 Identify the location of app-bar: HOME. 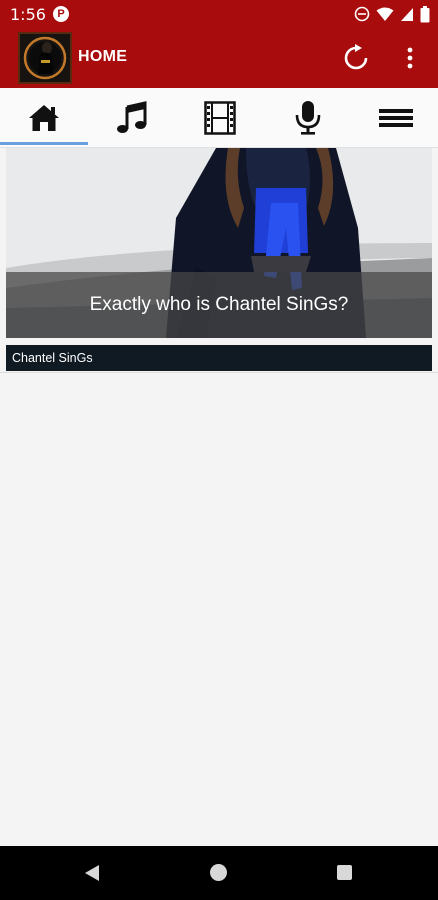
(219, 58).